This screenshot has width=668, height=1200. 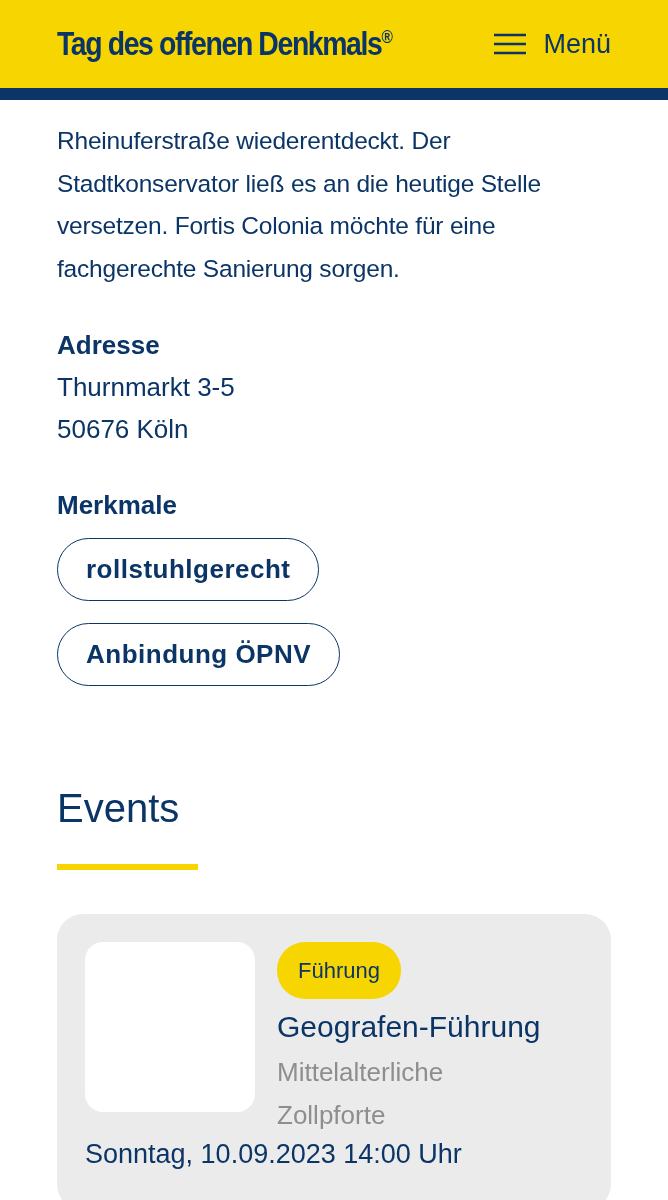 I want to click on description-text: Rheinuferstraße wiederentdeckt. Der Stadtkonservator ließ es an die heutige Stelle versetzen. Fortis Colonia möchte für eine fachgerechte Sanierung sorgen., so click(x=299, y=205).